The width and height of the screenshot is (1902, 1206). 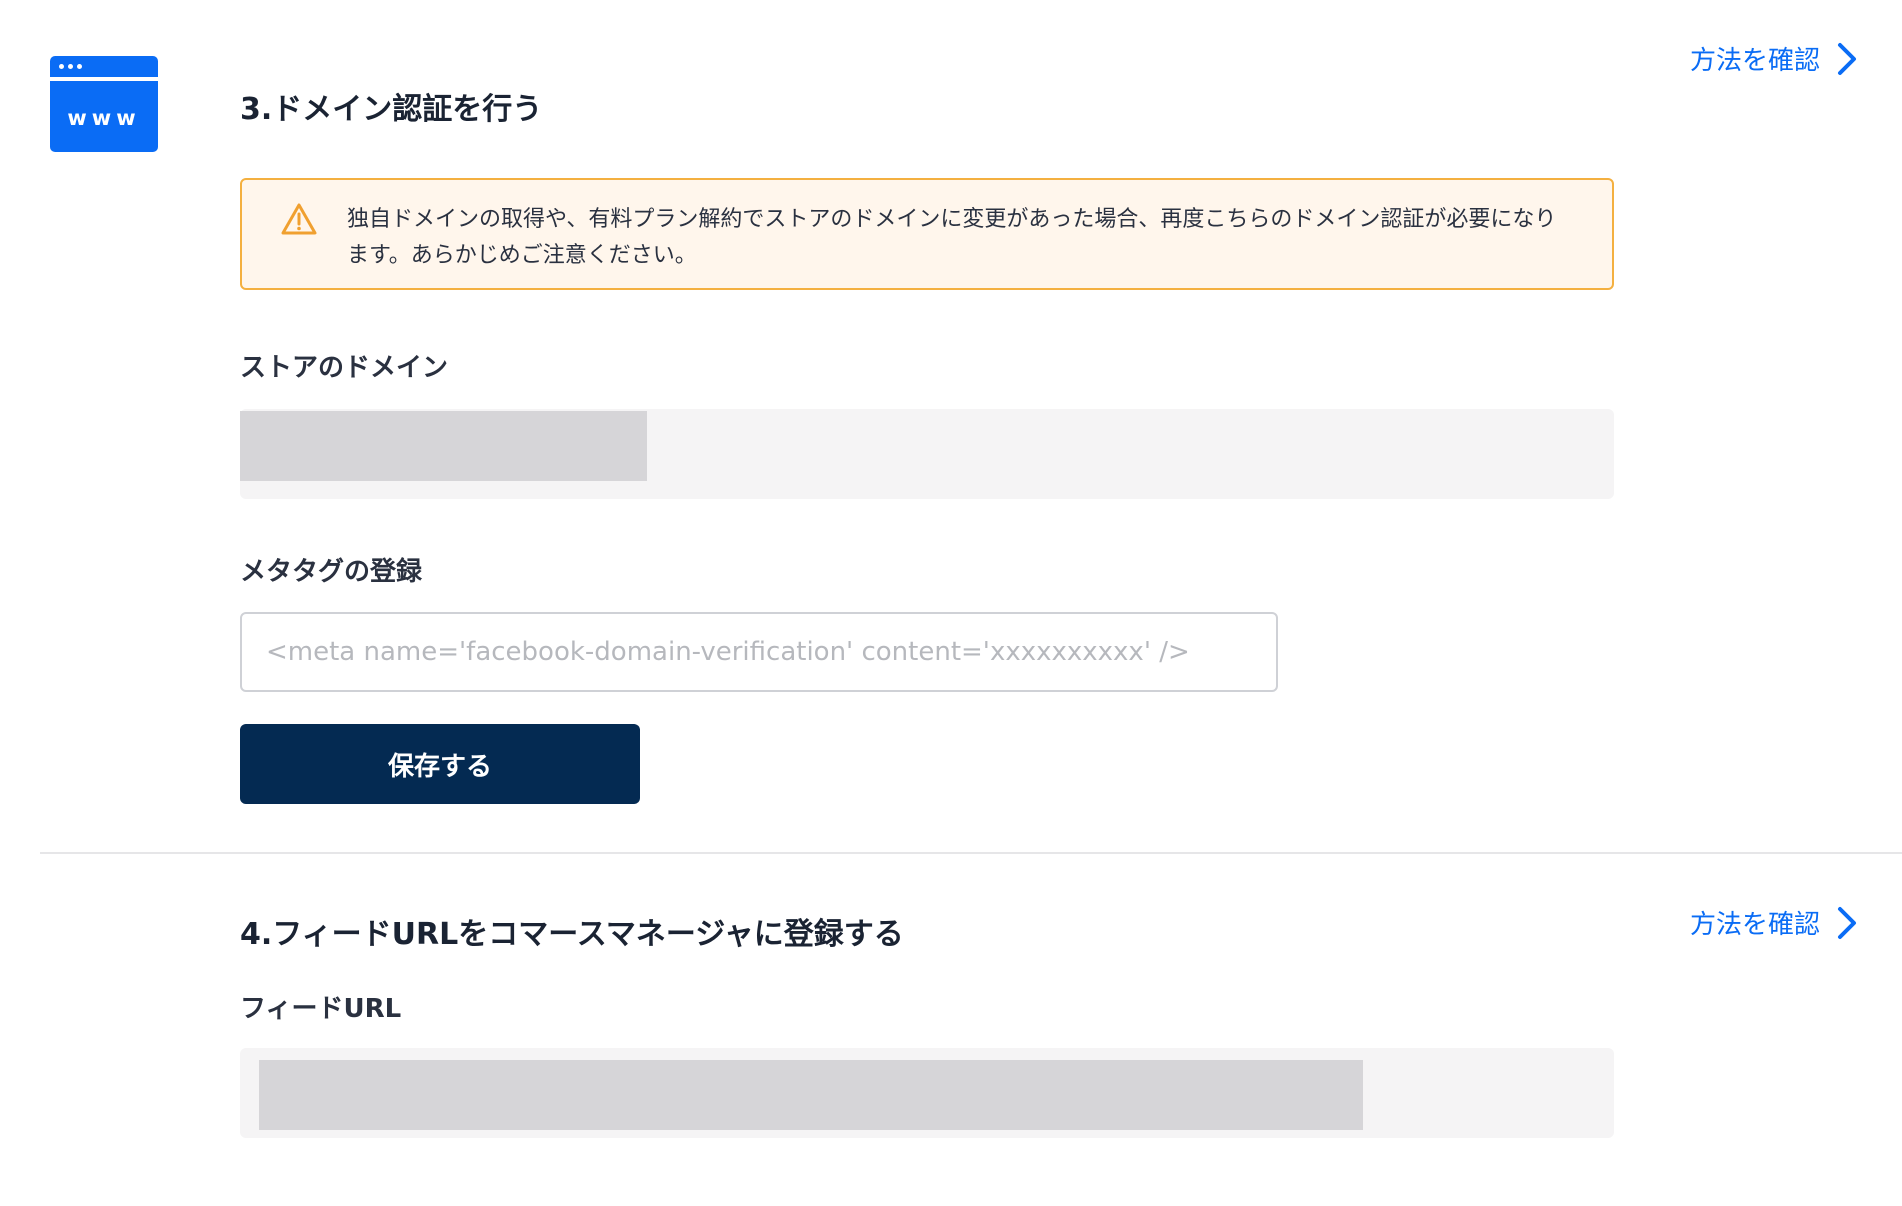 What do you see at coordinates (331, 572) in the screenshot?
I see `meta-tag-label: メタタグの登録` at bounding box center [331, 572].